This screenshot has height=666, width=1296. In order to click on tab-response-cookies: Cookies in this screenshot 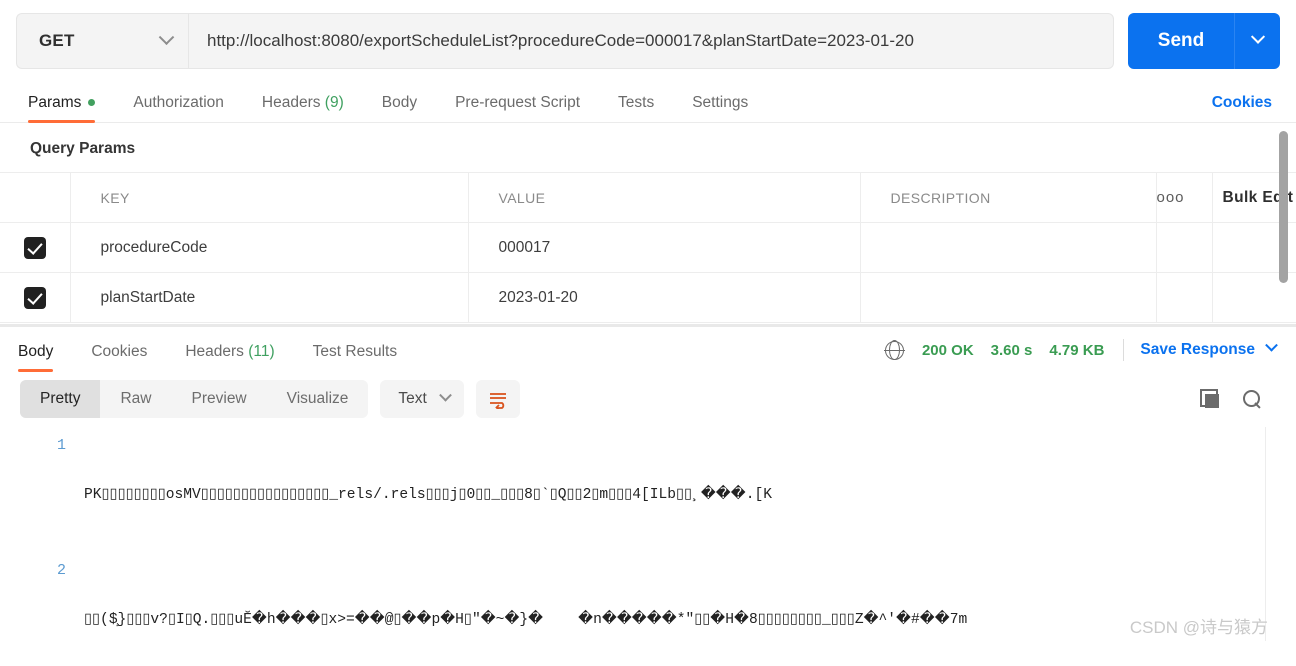, I will do `click(119, 357)`.